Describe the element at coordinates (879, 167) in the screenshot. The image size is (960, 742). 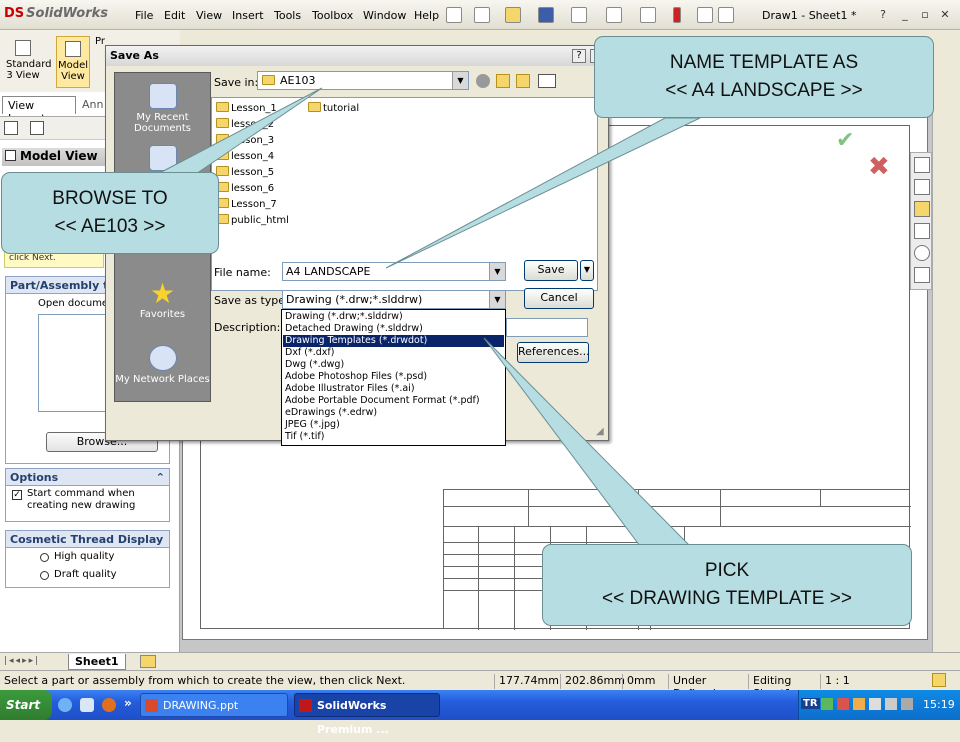
I see `cancel-x-icon: ✖` at that location.